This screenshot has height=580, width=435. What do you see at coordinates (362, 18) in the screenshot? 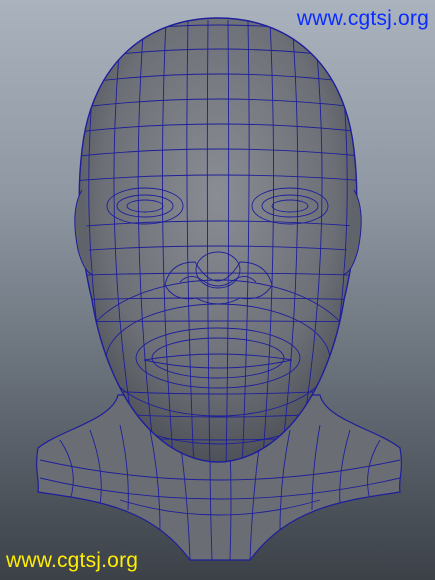
I see `watermark-top-right: www.cgtsj.org` at bounding box center [362, 18].